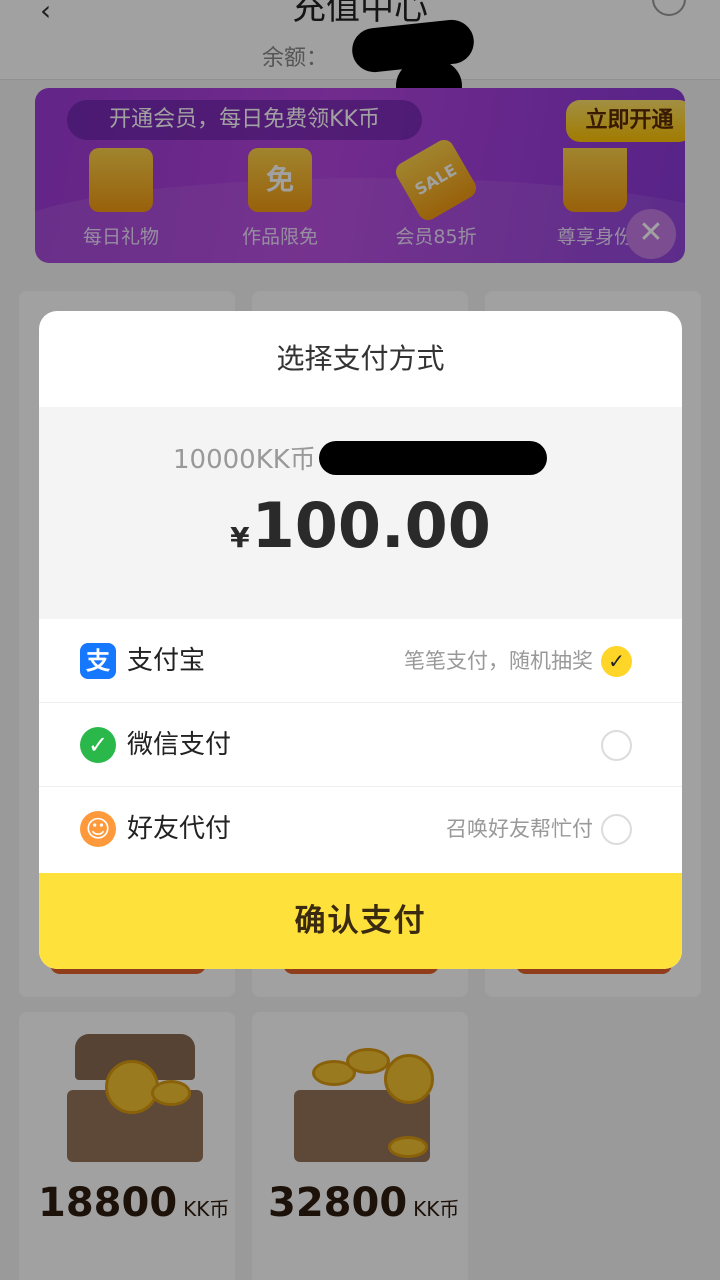 Image resolution: width=720 pixels, height=1280 pixels. What do you see at coordinates (240, 537) in the screenshot?
I see `currency-symbol: ¥` at bounding box center [240, 537].